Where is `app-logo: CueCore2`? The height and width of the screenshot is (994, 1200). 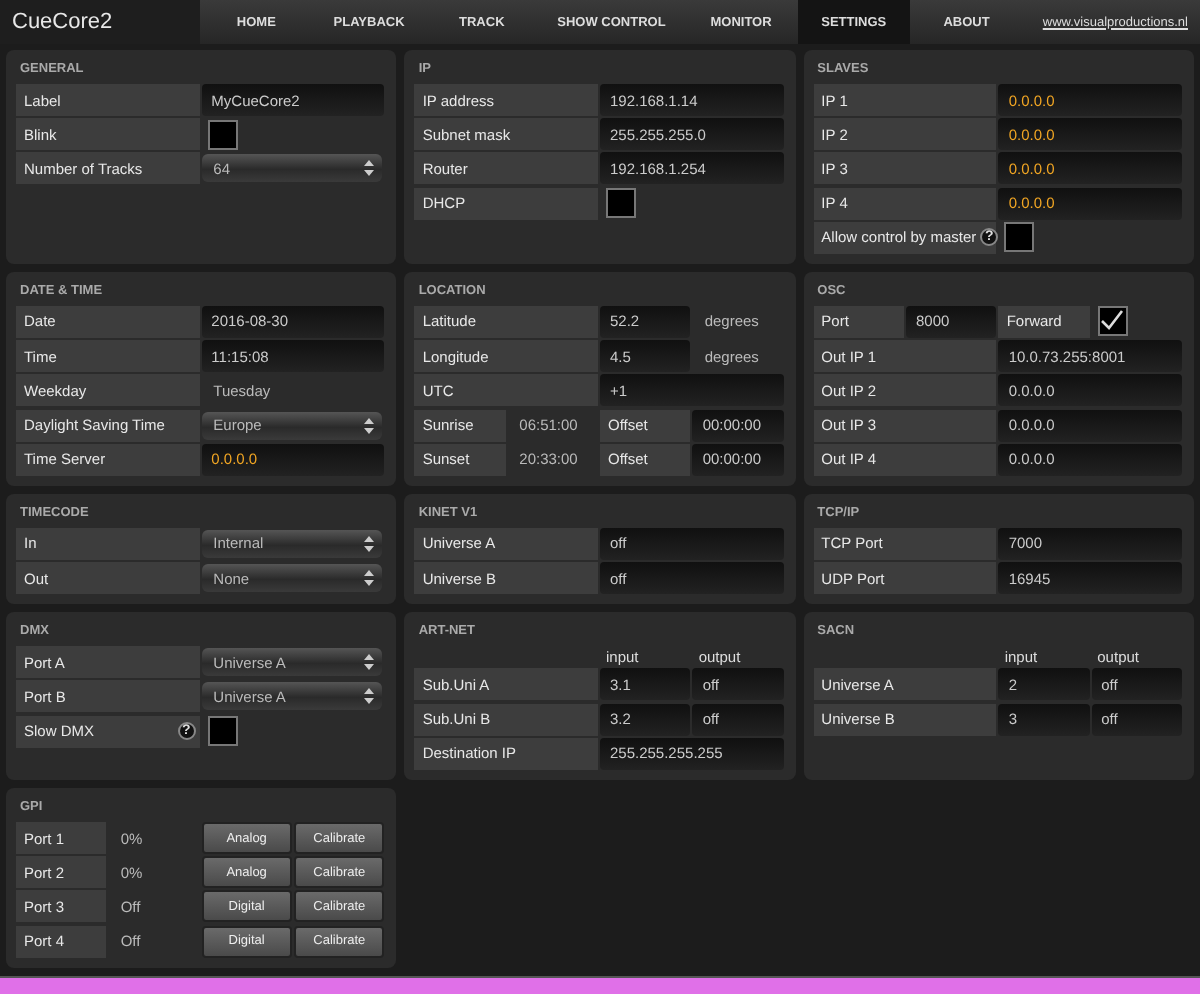 app-logo: CueCore2 is located at coordinates (100, 22).